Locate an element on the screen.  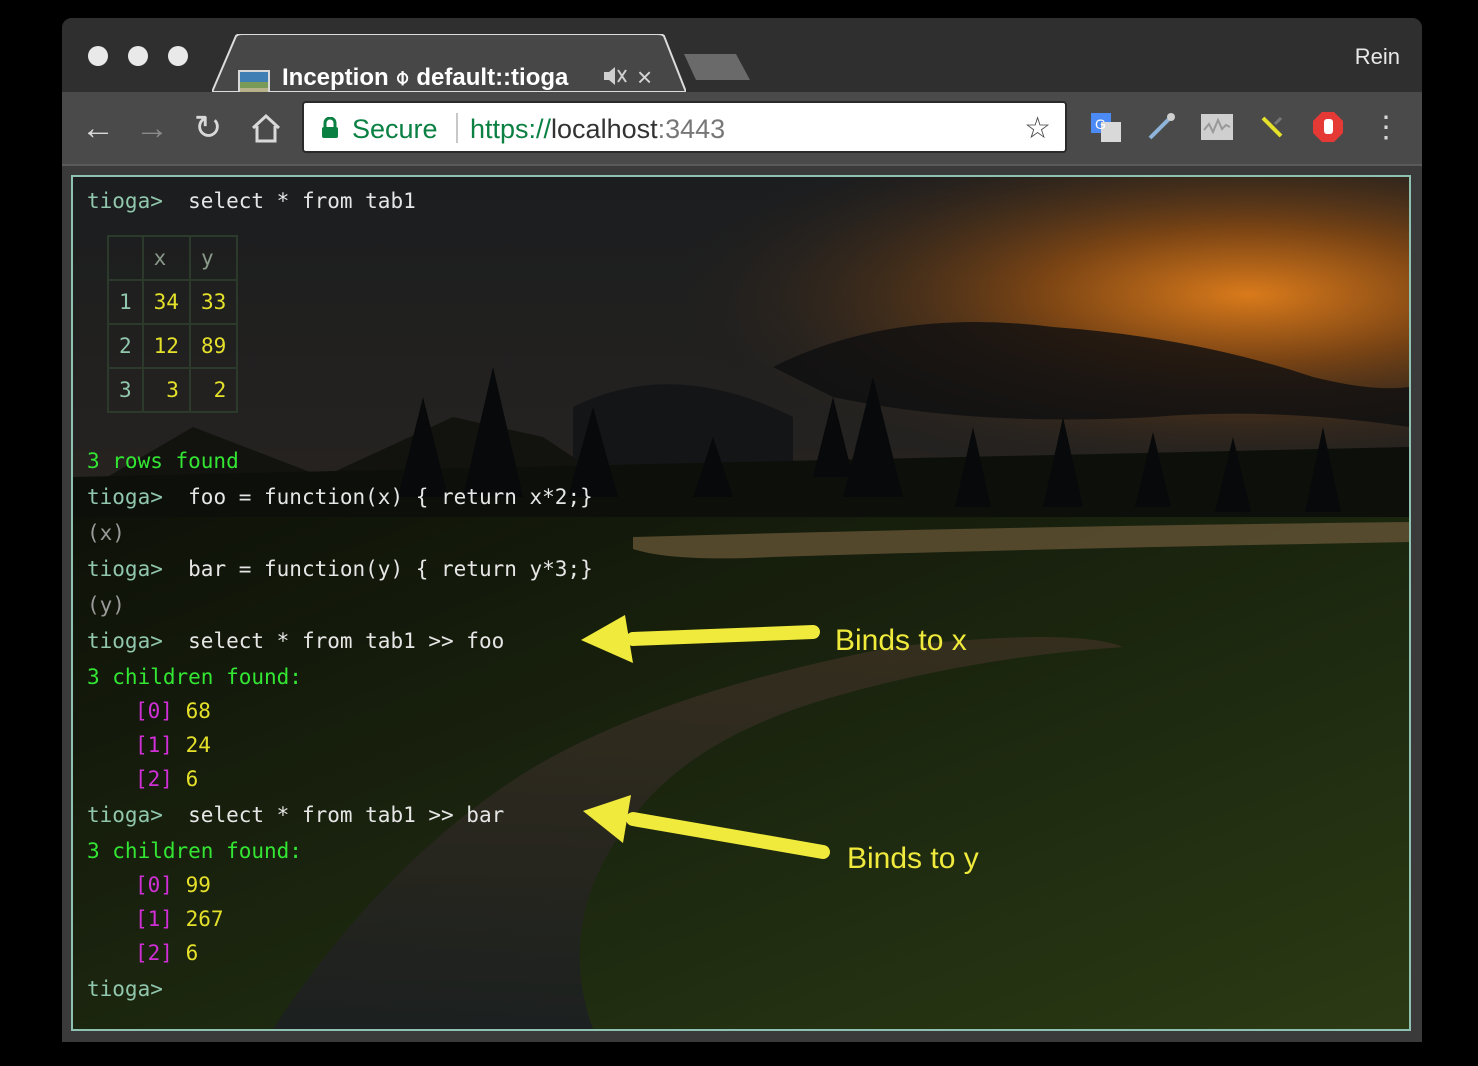
window-zoom-dot is located at coordinates (178, 56).